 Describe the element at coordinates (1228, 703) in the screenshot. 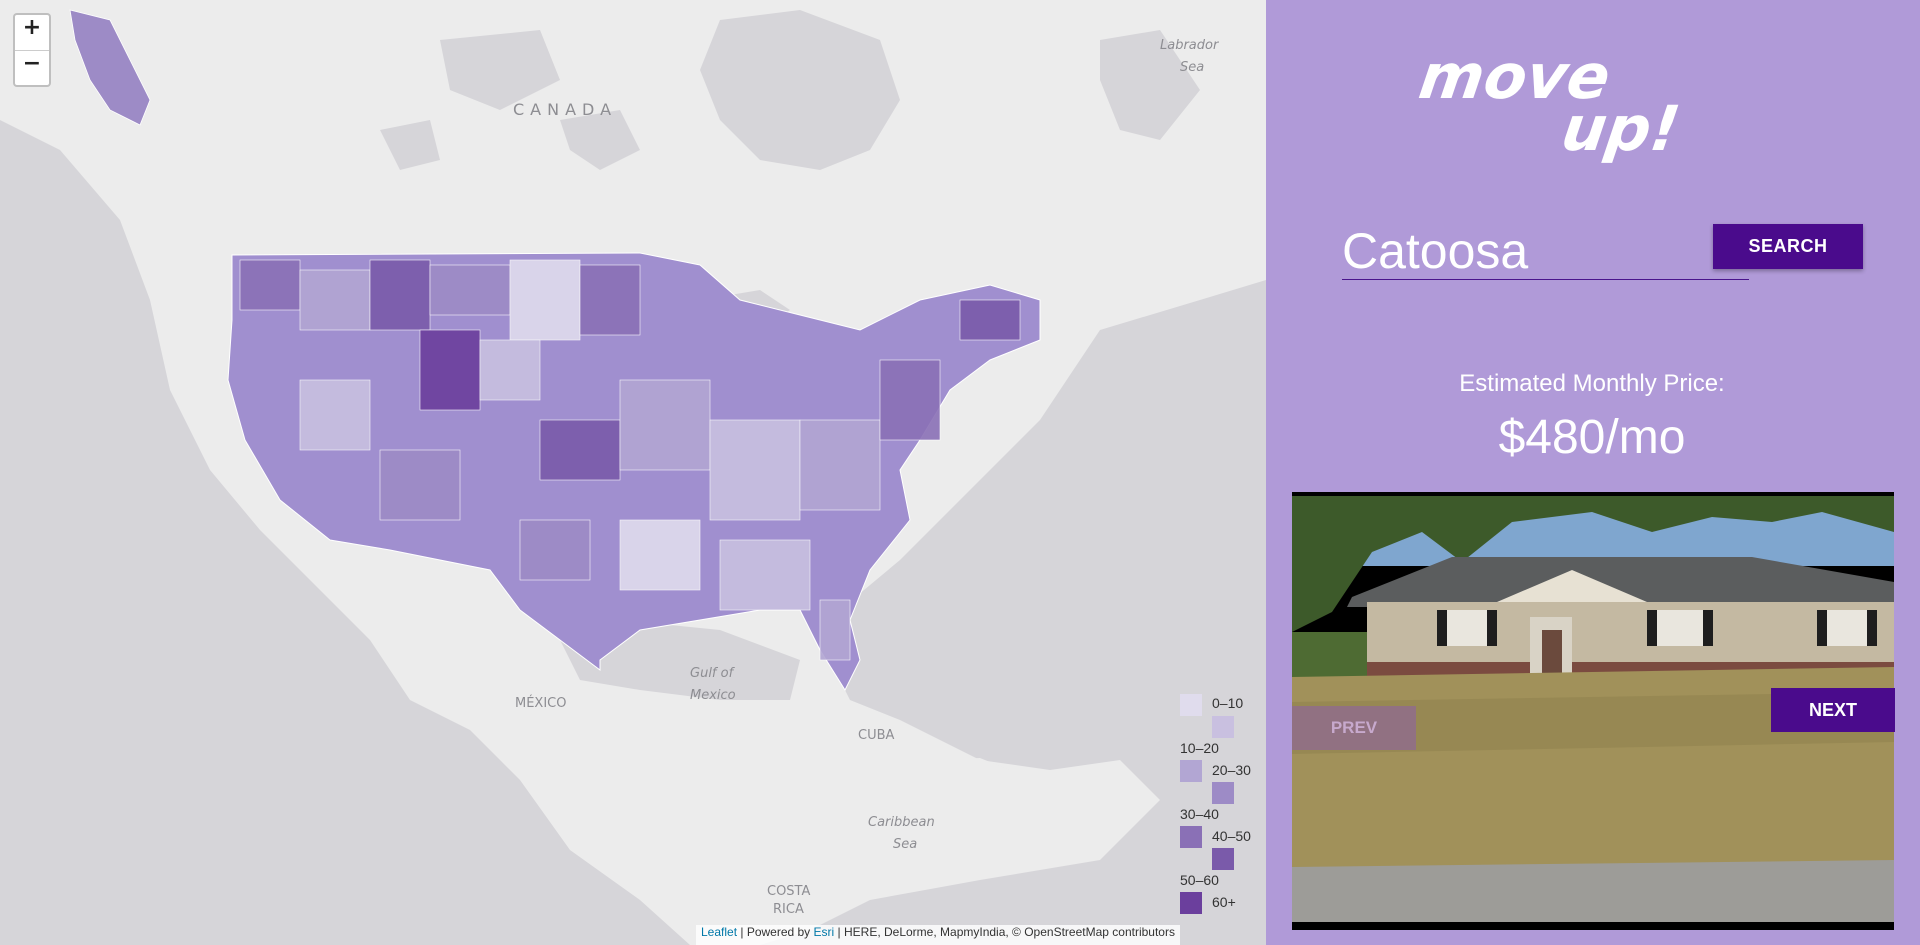

I see `legend-label-0: 0–10` at that location.